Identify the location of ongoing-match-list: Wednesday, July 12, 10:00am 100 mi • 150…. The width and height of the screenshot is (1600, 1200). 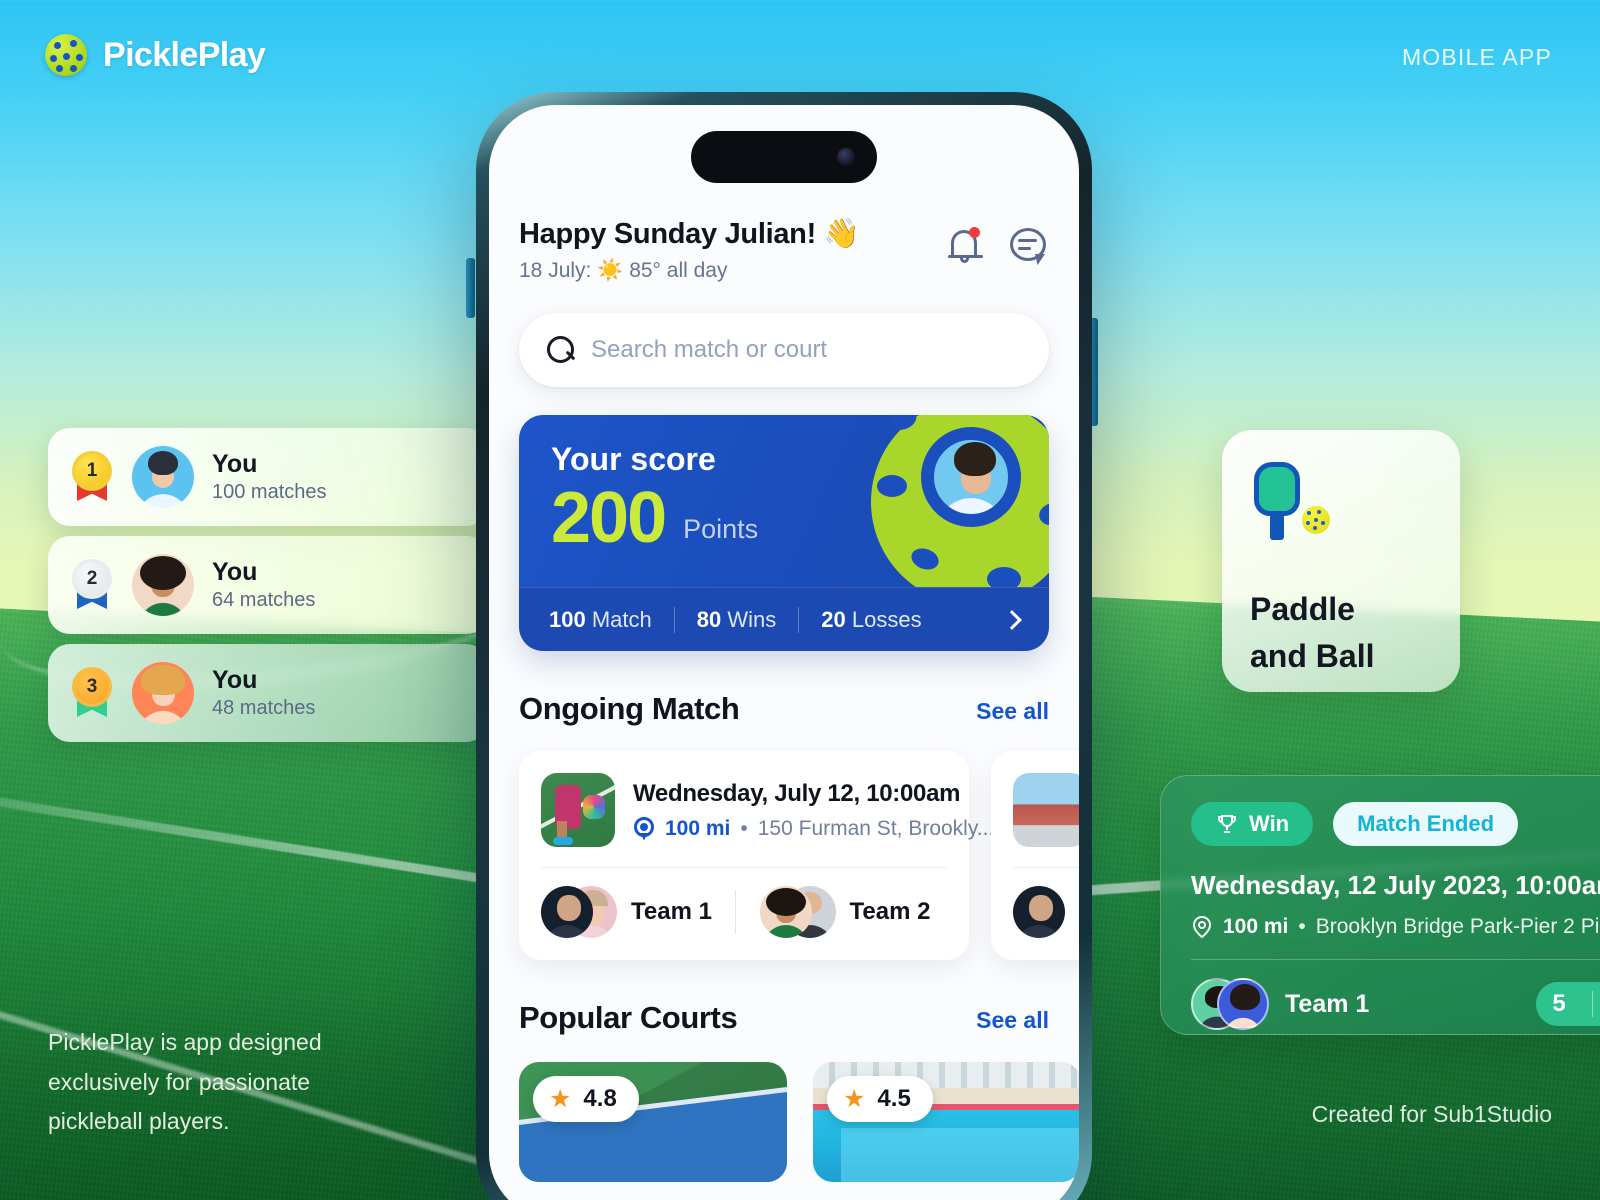
(799, 855).